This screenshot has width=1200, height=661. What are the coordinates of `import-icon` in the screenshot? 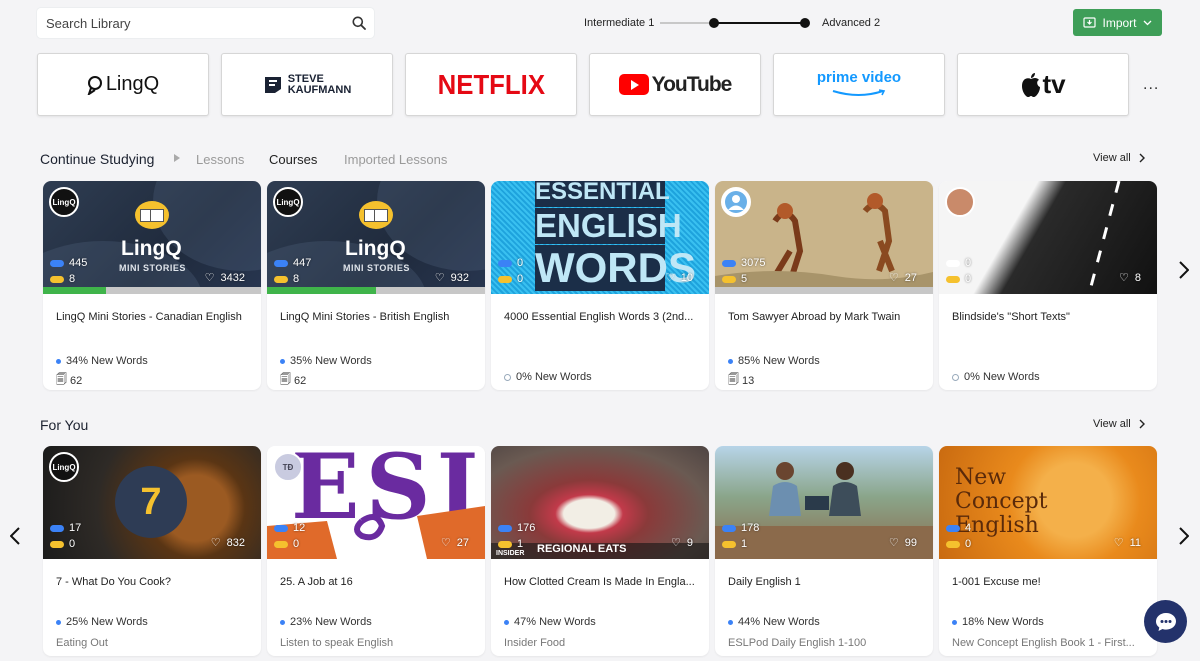 It's located at (1090, 22).